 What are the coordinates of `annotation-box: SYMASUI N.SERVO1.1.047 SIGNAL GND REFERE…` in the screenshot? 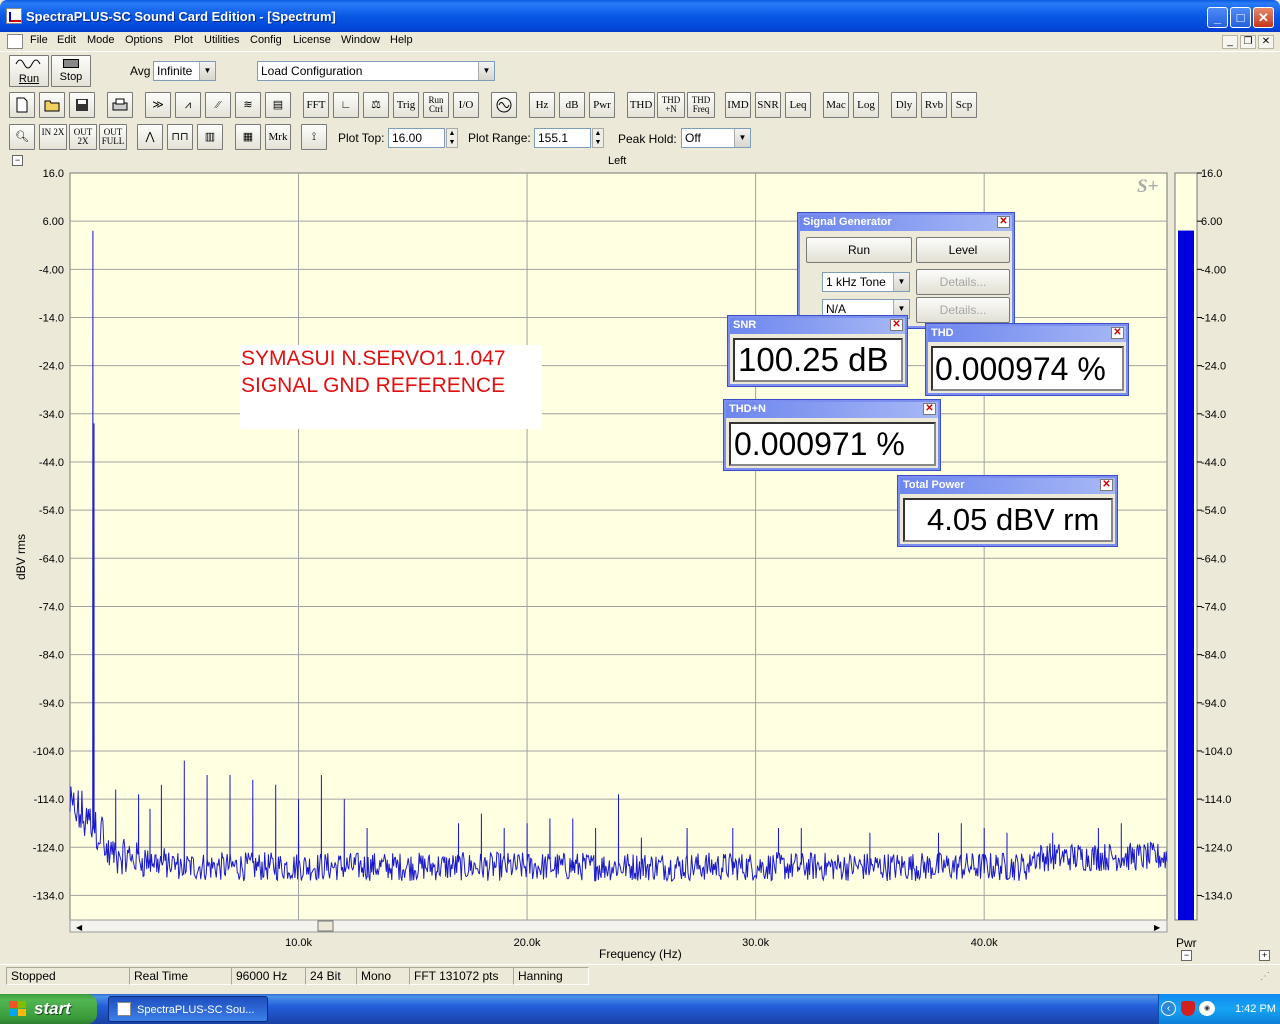 It's located at (391, 387).